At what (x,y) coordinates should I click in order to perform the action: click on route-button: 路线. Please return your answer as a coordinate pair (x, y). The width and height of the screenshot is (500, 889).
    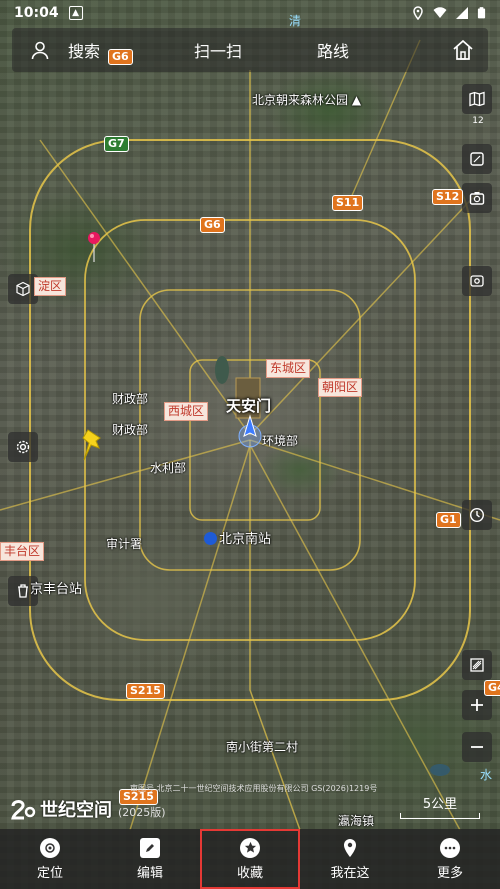
    Looking at the image, I should click on (333, 50).